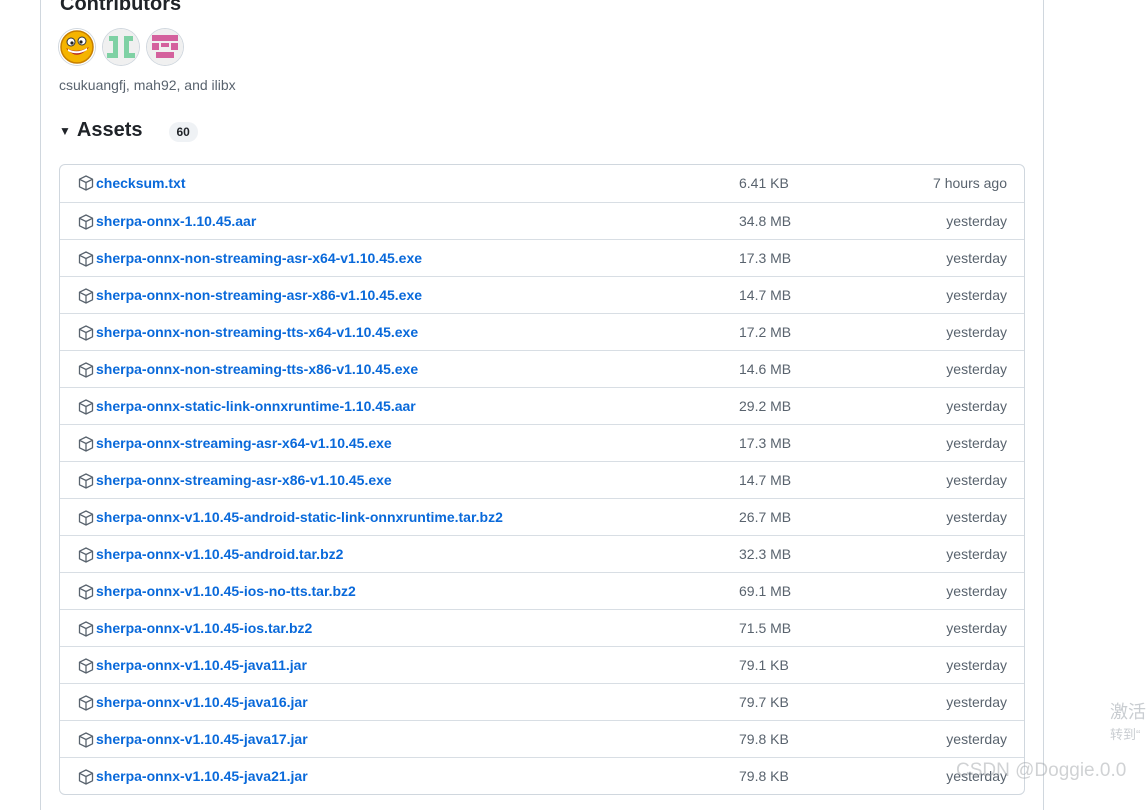 Image resolution: width=1148 pixels, height=810 pixels. Describe the element at coordinates (77, 47) in the screenshot. I see `smiley-avatar` at that location.